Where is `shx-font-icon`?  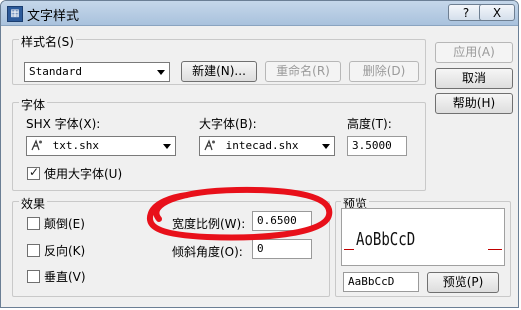 shx-font-icon is located at coordinates (36, 145).